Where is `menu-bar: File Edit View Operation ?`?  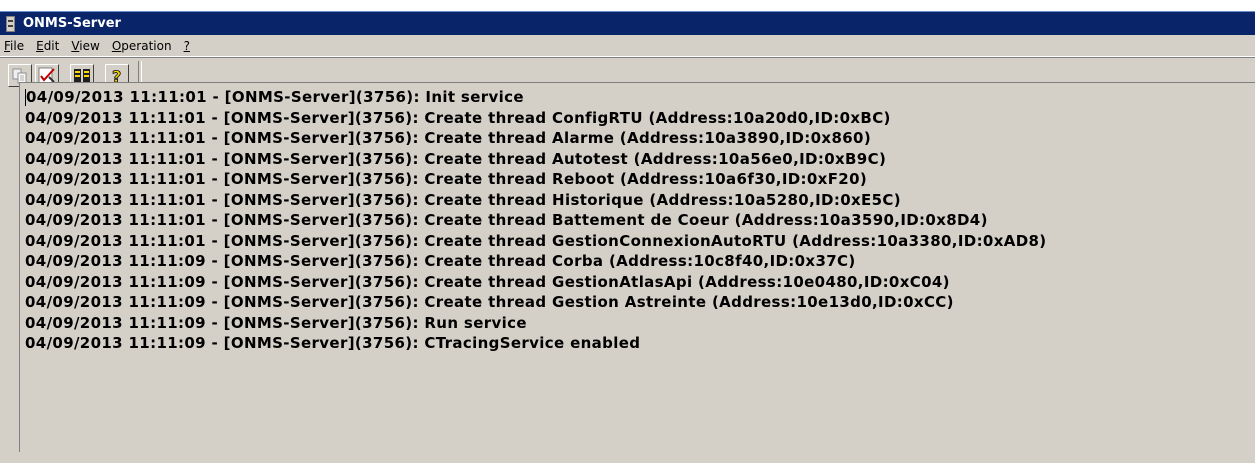
menu-bar: File Edit View Operation ? is located at coordinates (627, 46).